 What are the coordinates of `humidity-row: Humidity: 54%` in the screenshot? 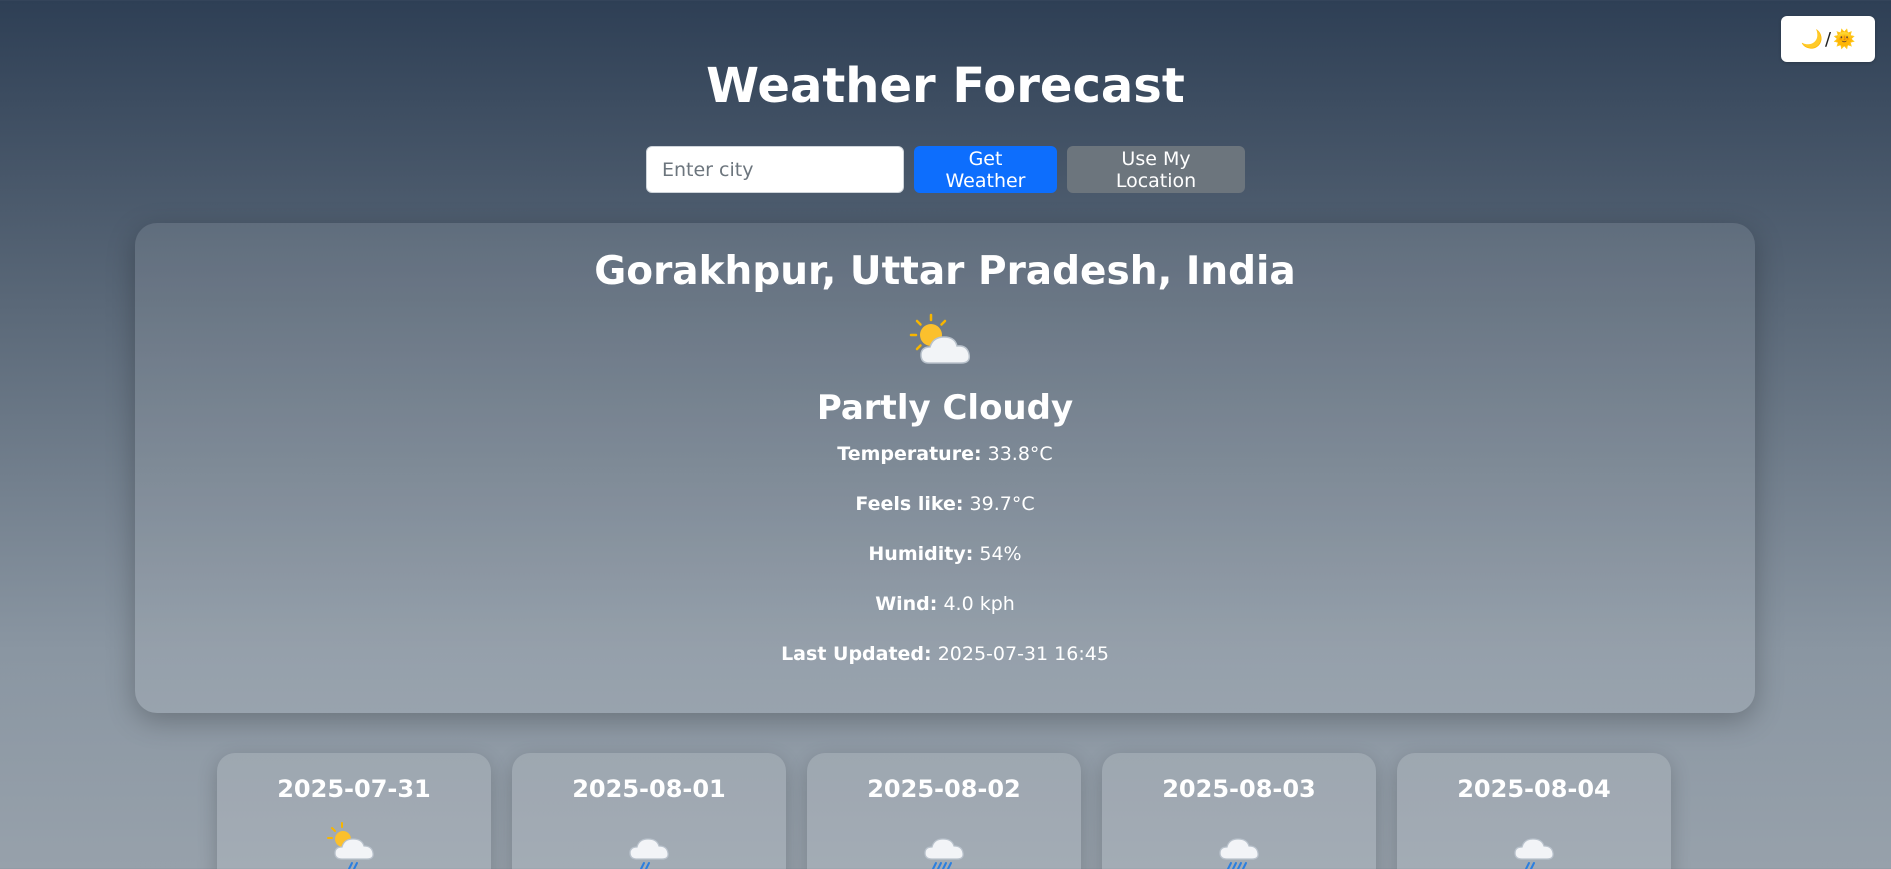 It's located at (945, 554).